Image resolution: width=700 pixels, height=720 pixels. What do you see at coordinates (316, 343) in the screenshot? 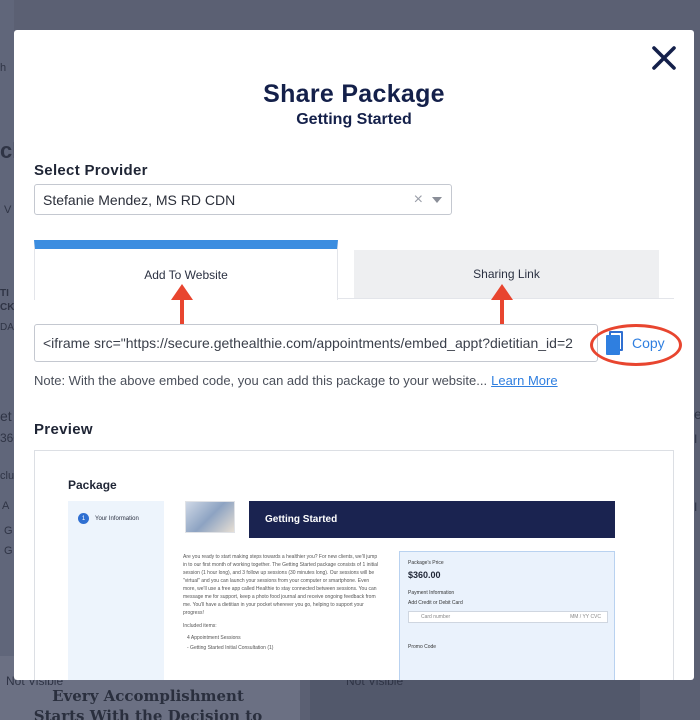
I see `embed-code-input` at bounding box center [316, 343].